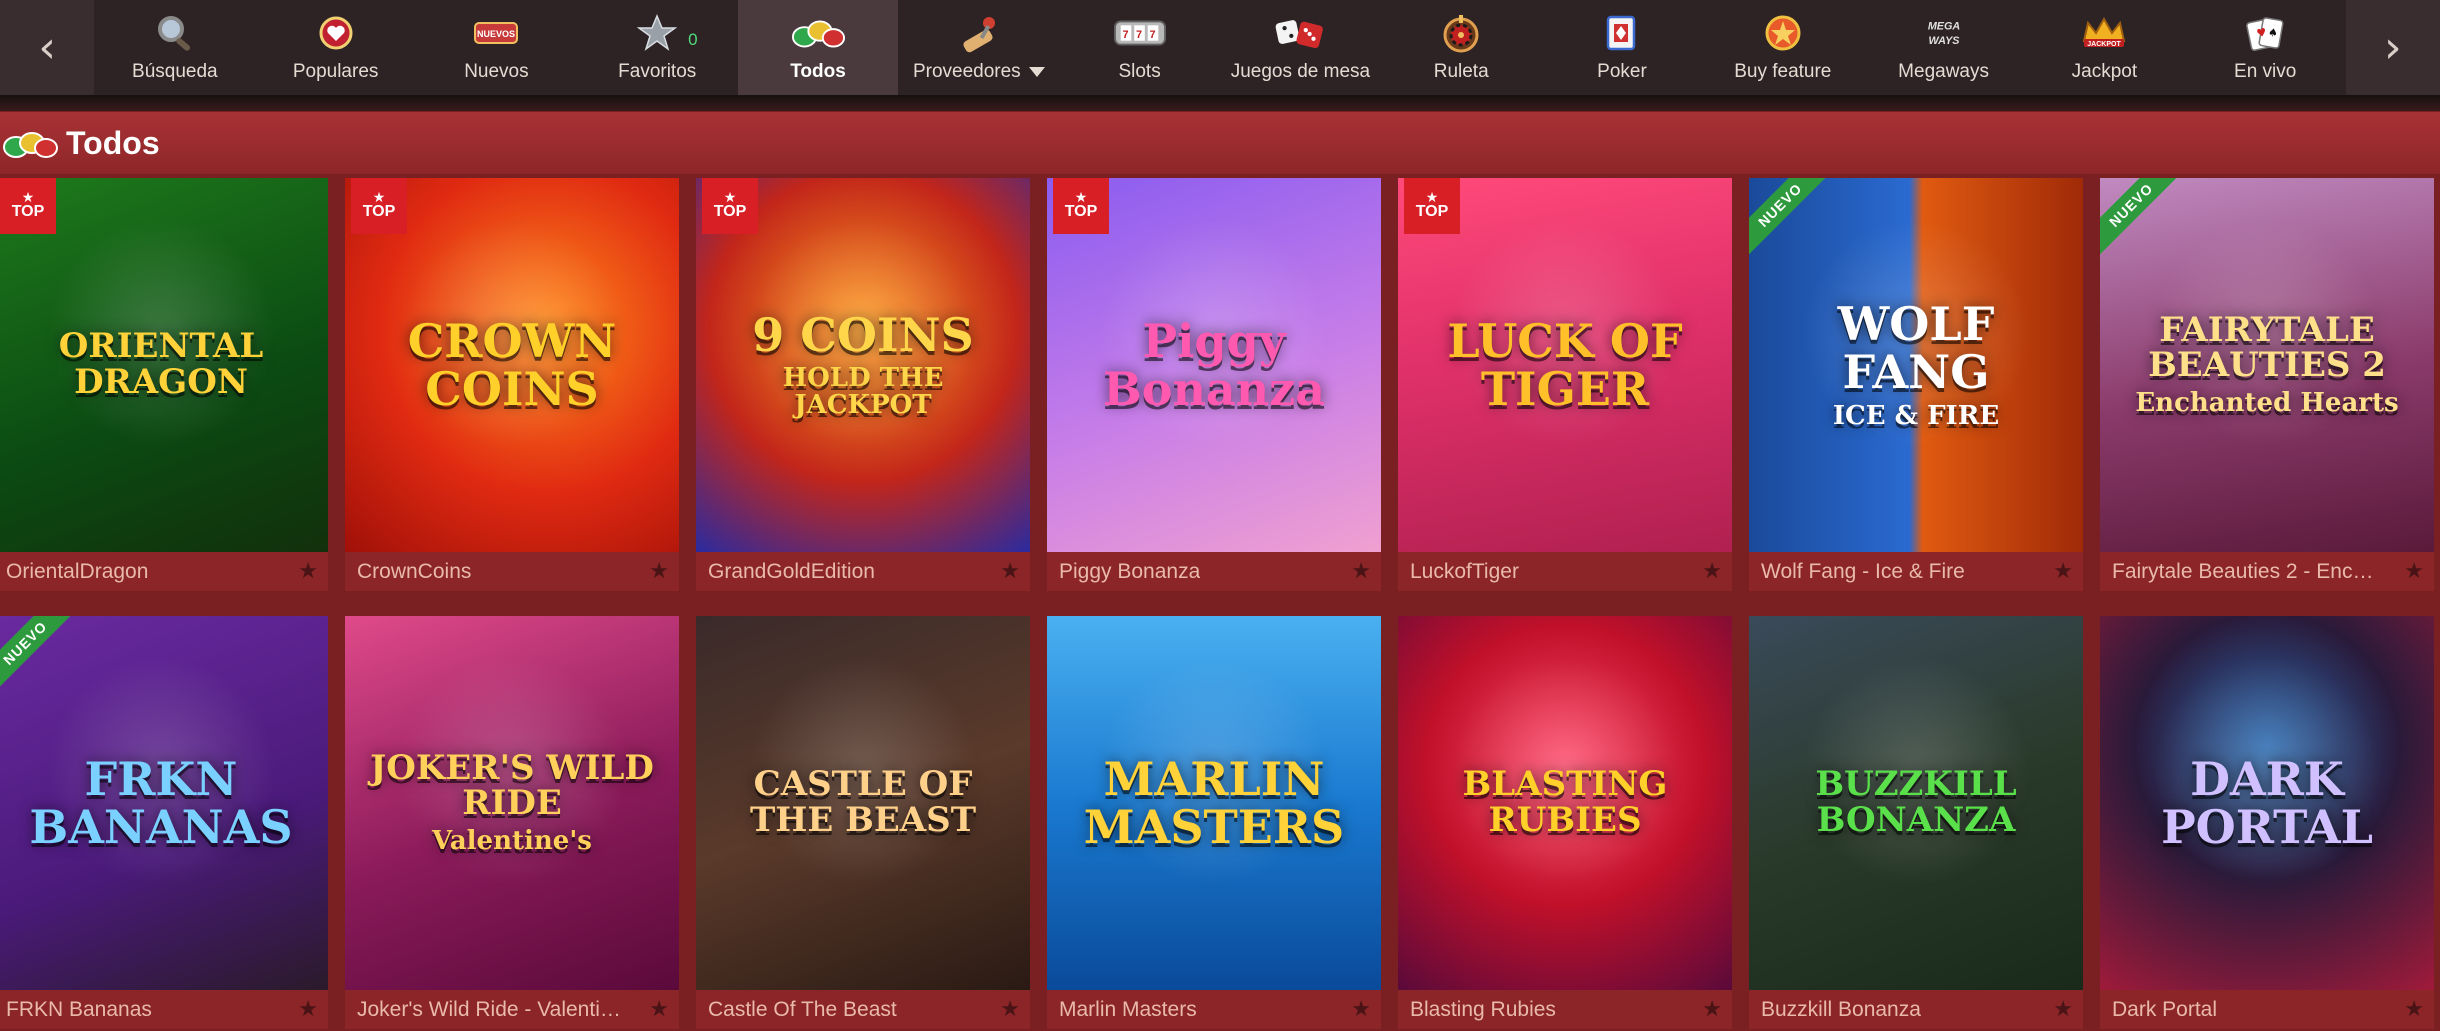 The height and width of the screenshot is (1031, 2440). Describe the element at coordinates (1943, 47) in the screenshot. I see `nav-item-megaways: MEGA WAYS Megaways` at that location.